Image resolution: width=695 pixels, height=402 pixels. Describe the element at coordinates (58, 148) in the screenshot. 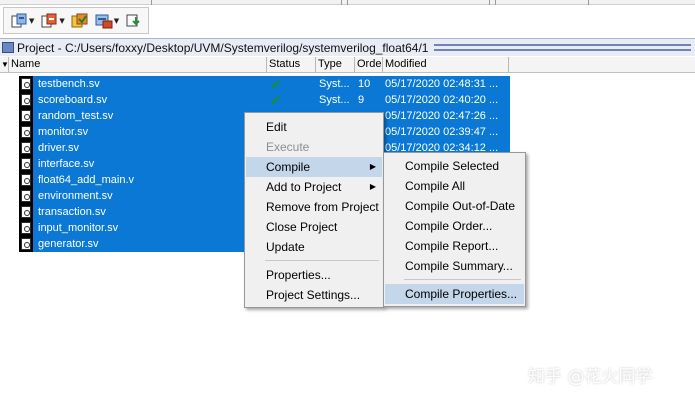

I see `file-name: driver.sv` at that location.